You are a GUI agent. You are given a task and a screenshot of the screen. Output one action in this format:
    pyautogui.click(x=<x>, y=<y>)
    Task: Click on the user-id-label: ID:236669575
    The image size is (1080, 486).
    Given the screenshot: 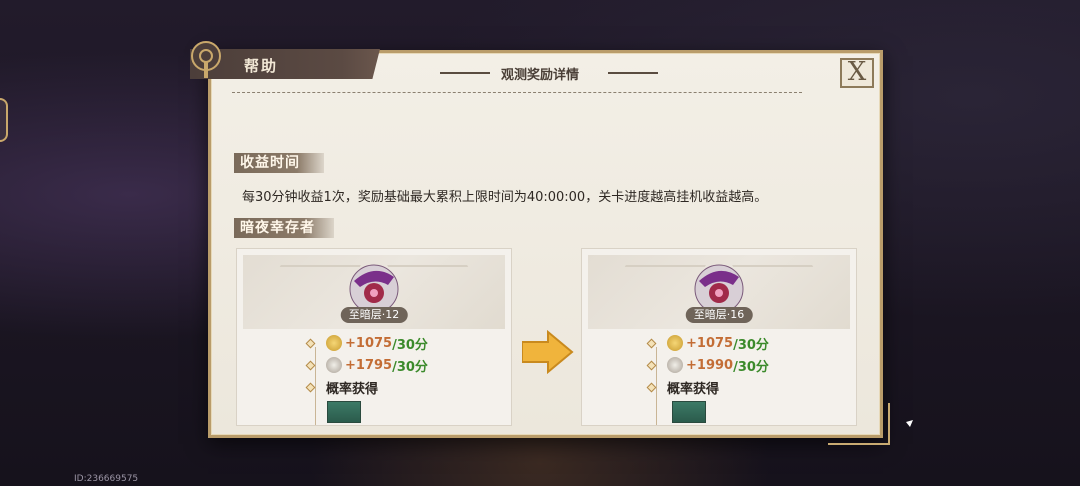 What is the action you would take?
    pyautogui.click(x=106, y=479)
    